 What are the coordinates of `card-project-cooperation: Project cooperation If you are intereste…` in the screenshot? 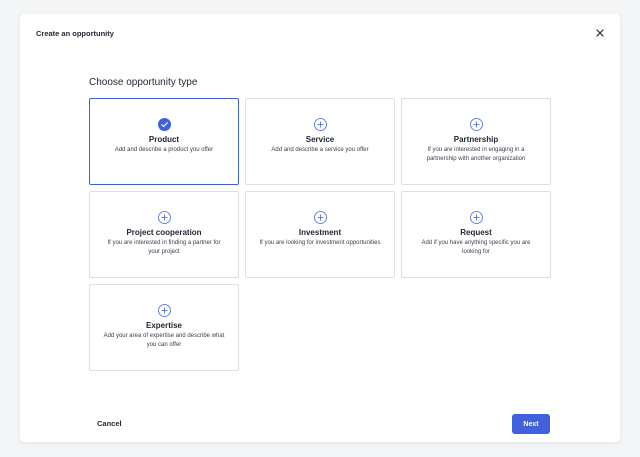 It's located at (164, 234).